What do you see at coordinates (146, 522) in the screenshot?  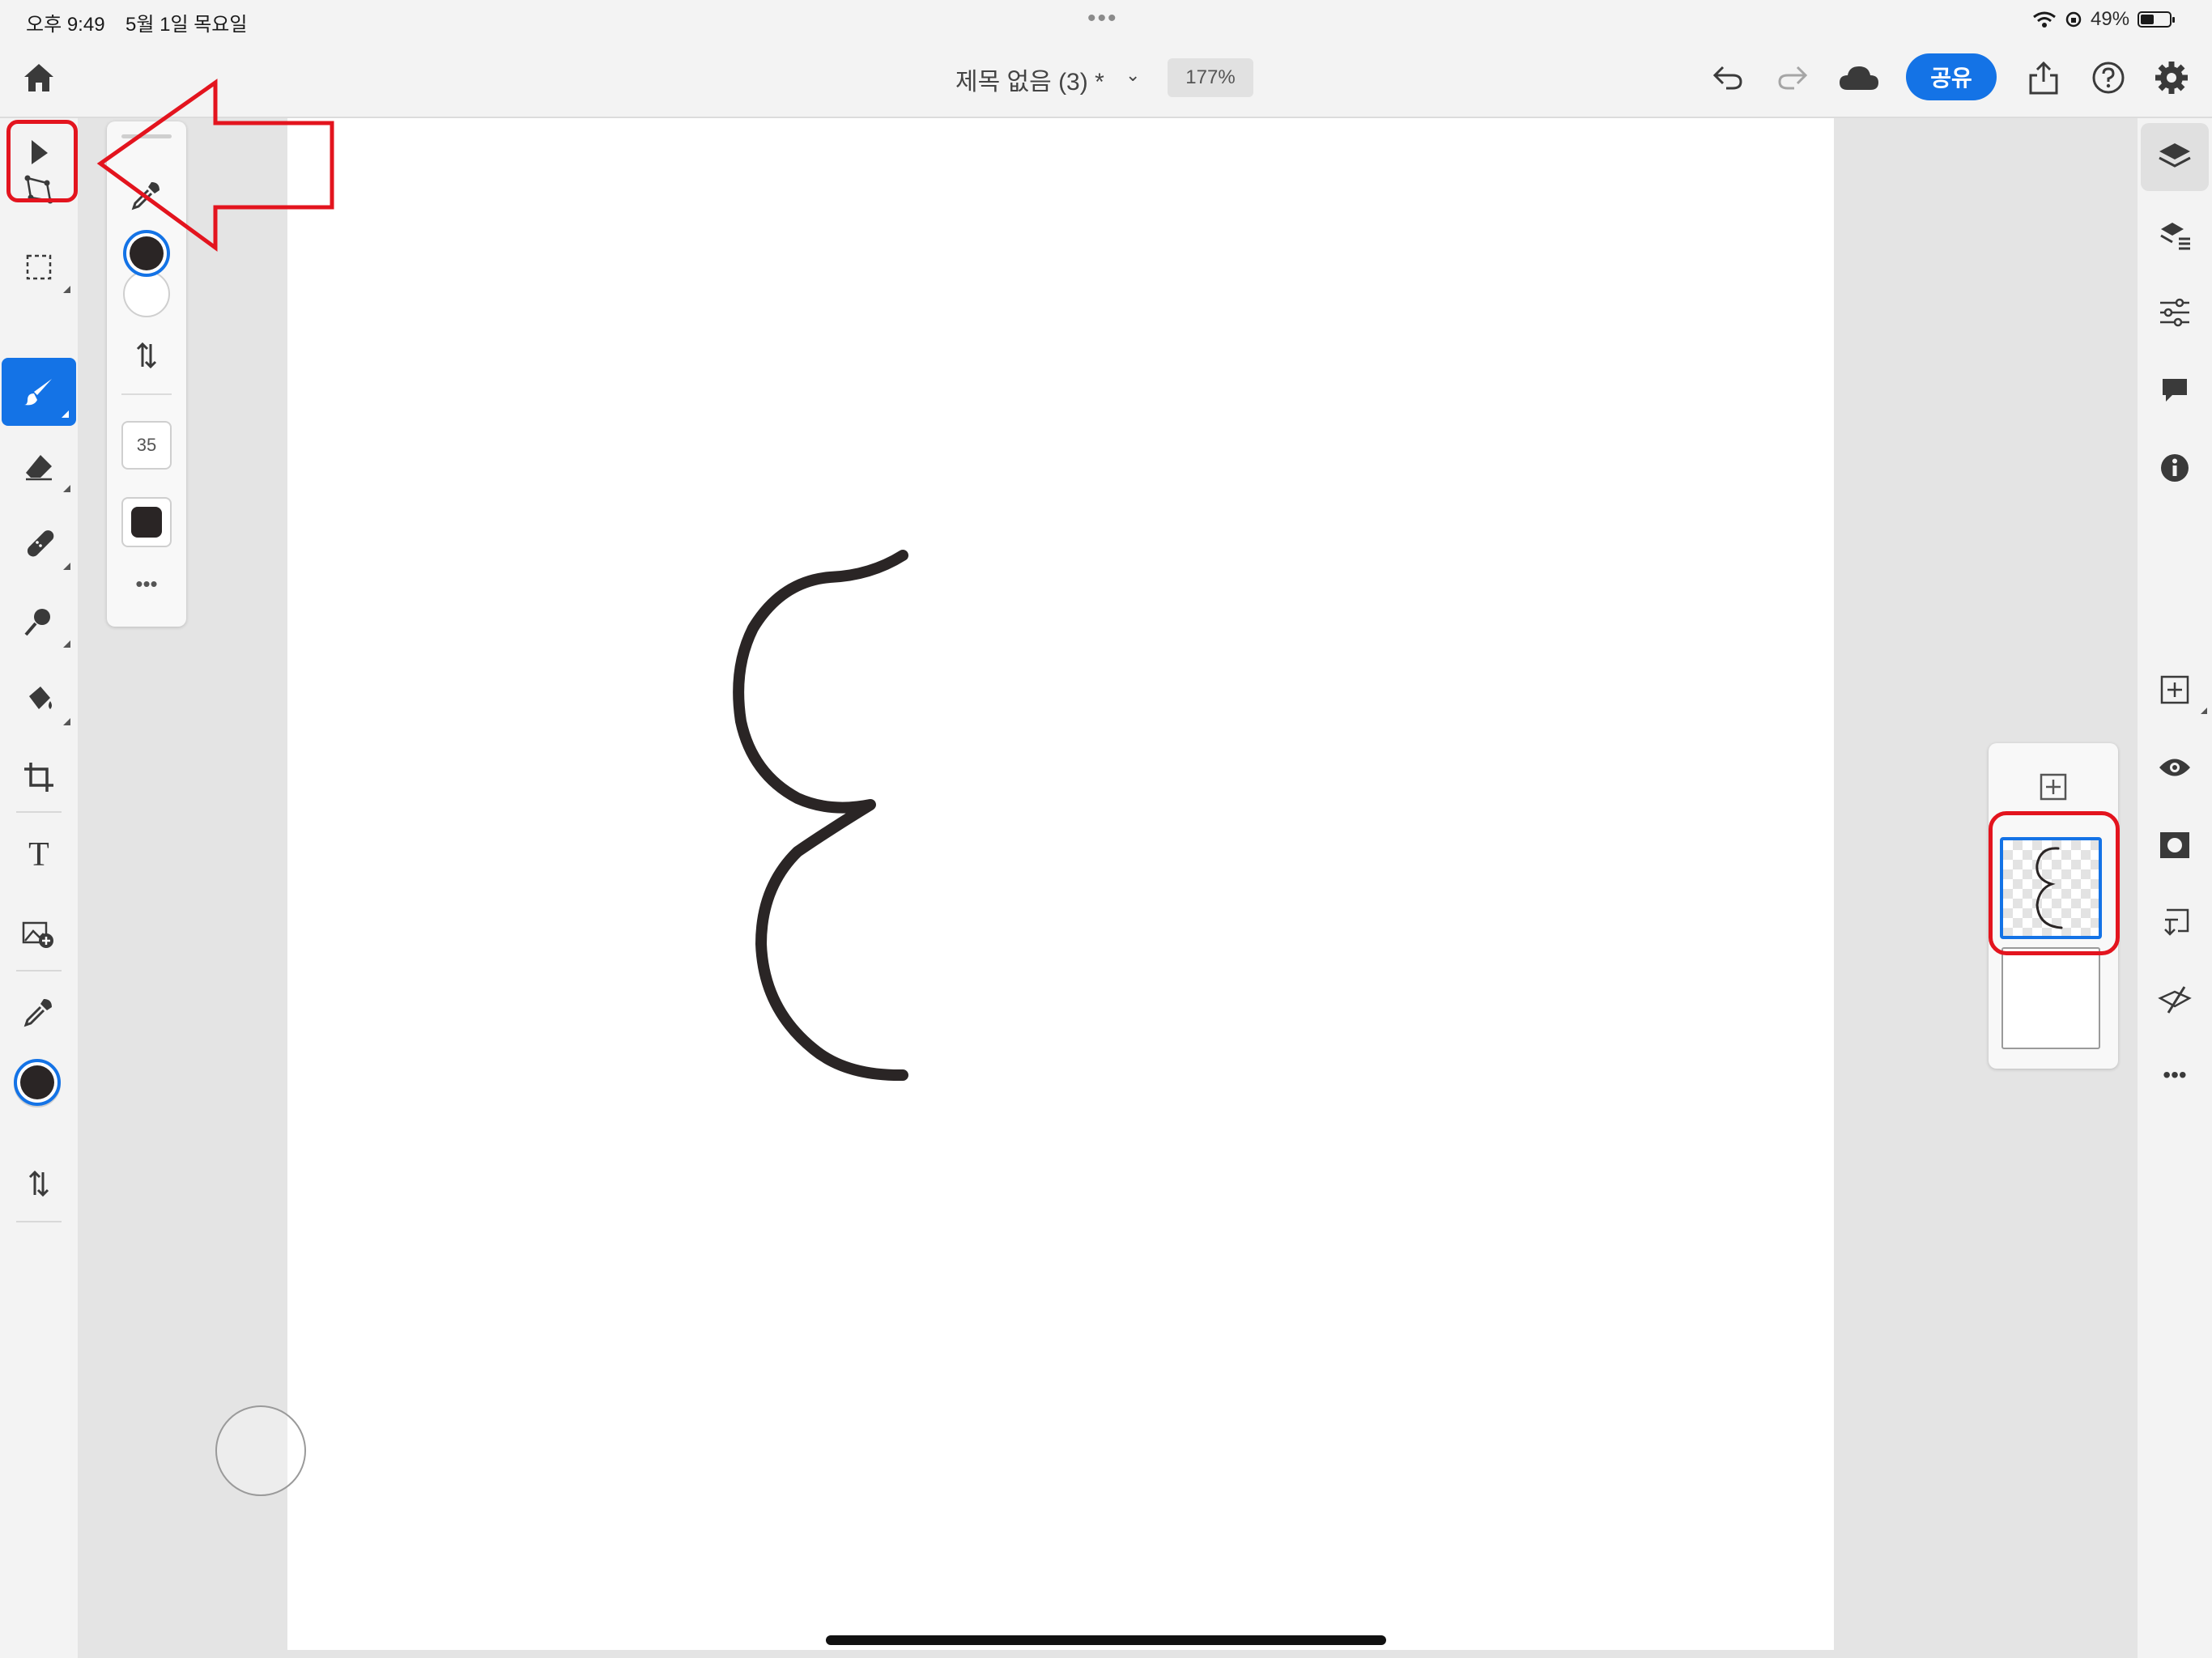 I see `brush-tip-shape` at bounding box center [146, 522].